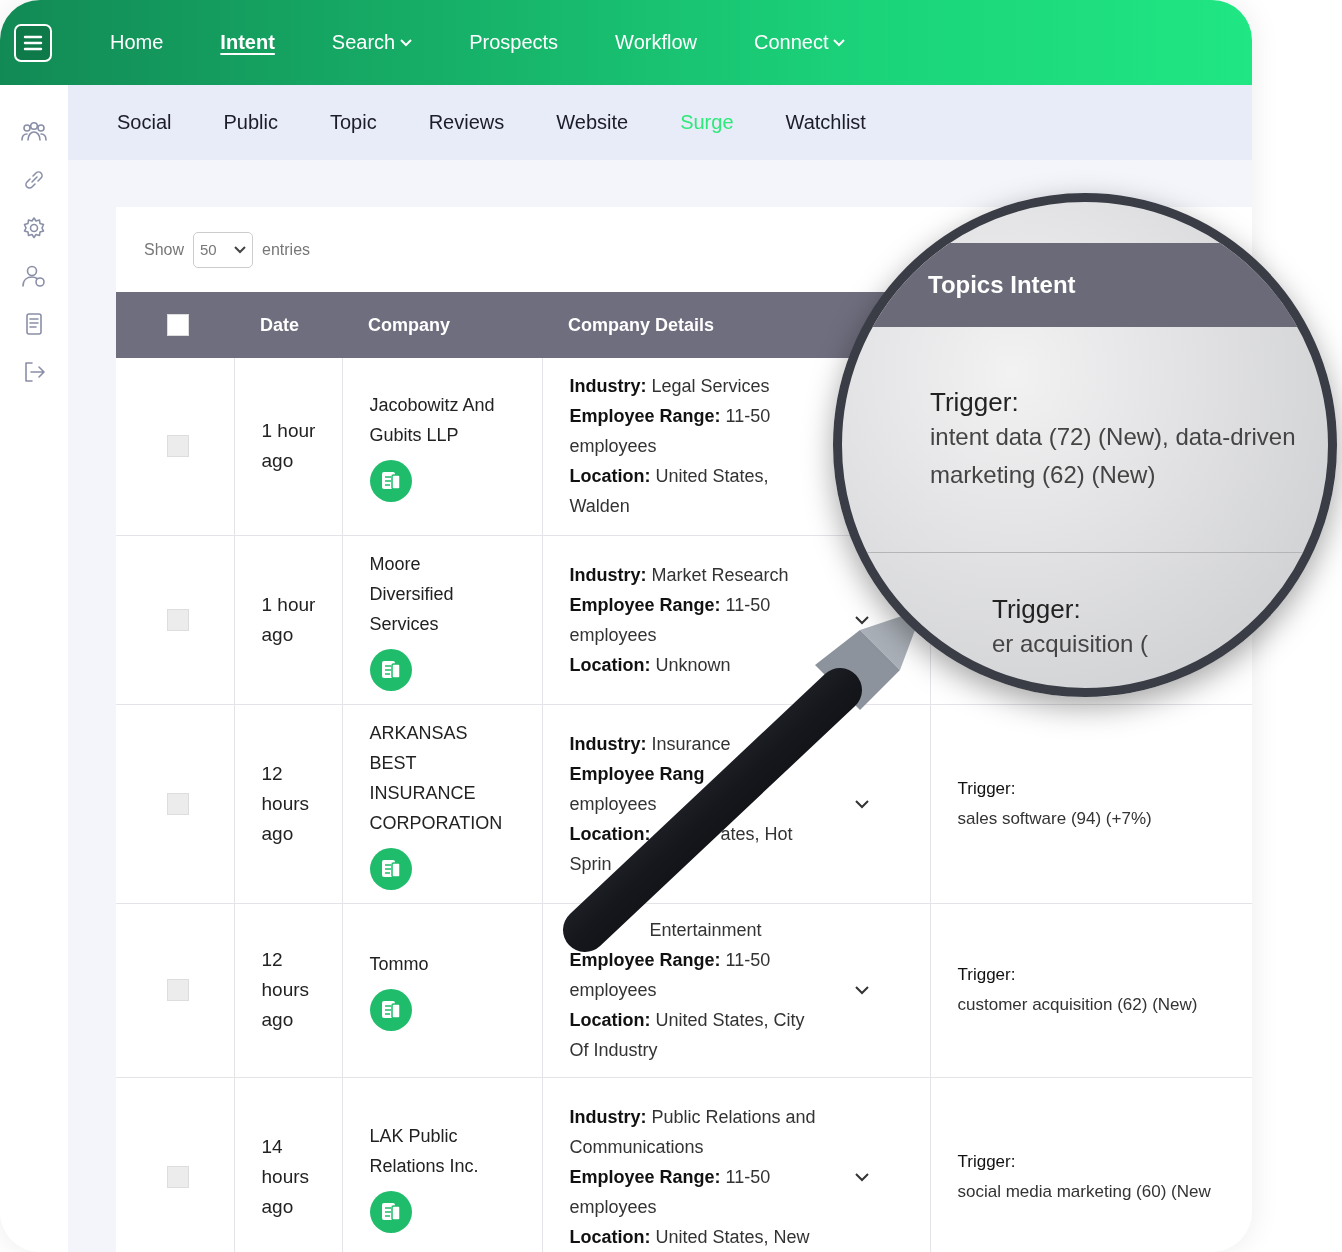  What do you see at coordinates (705, 930) in the screenshot?
I see `detail-text: Entertainment` at bounding box center [705, 930].